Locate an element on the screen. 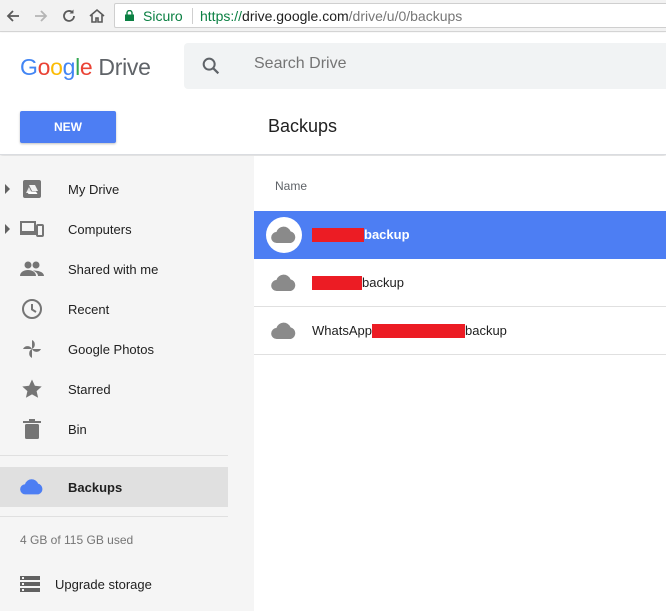 The width and height of the screenshot is (666, 611). file-name: WhatsApp backup is located at coordinates (409, 330).